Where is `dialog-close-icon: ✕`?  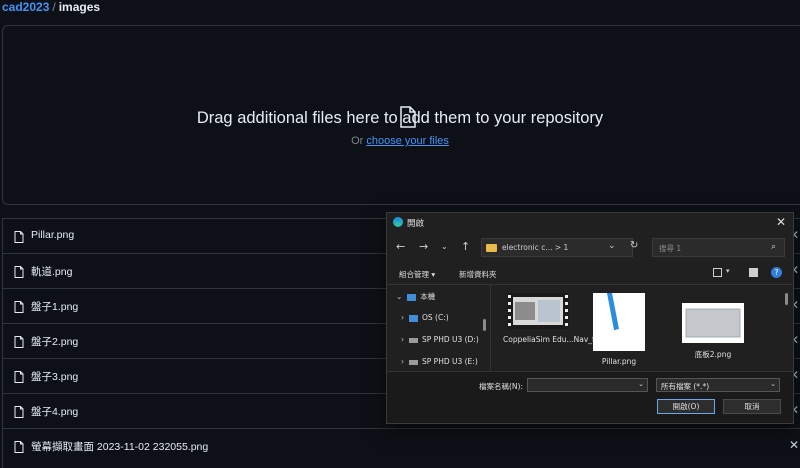 dialog-close-icon: ✕ is located at coordinates (781, 222).